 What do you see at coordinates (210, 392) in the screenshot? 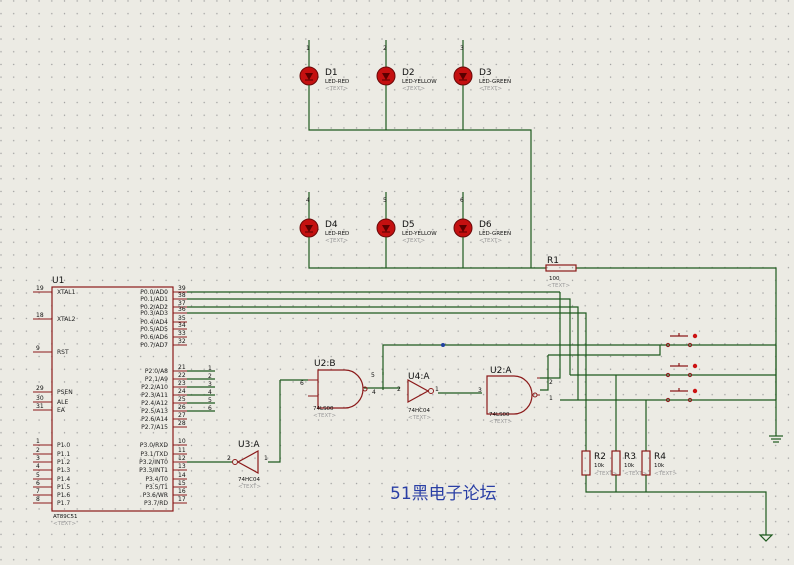
I see `p2-net-label: 4` at bounding box center [210, 392].